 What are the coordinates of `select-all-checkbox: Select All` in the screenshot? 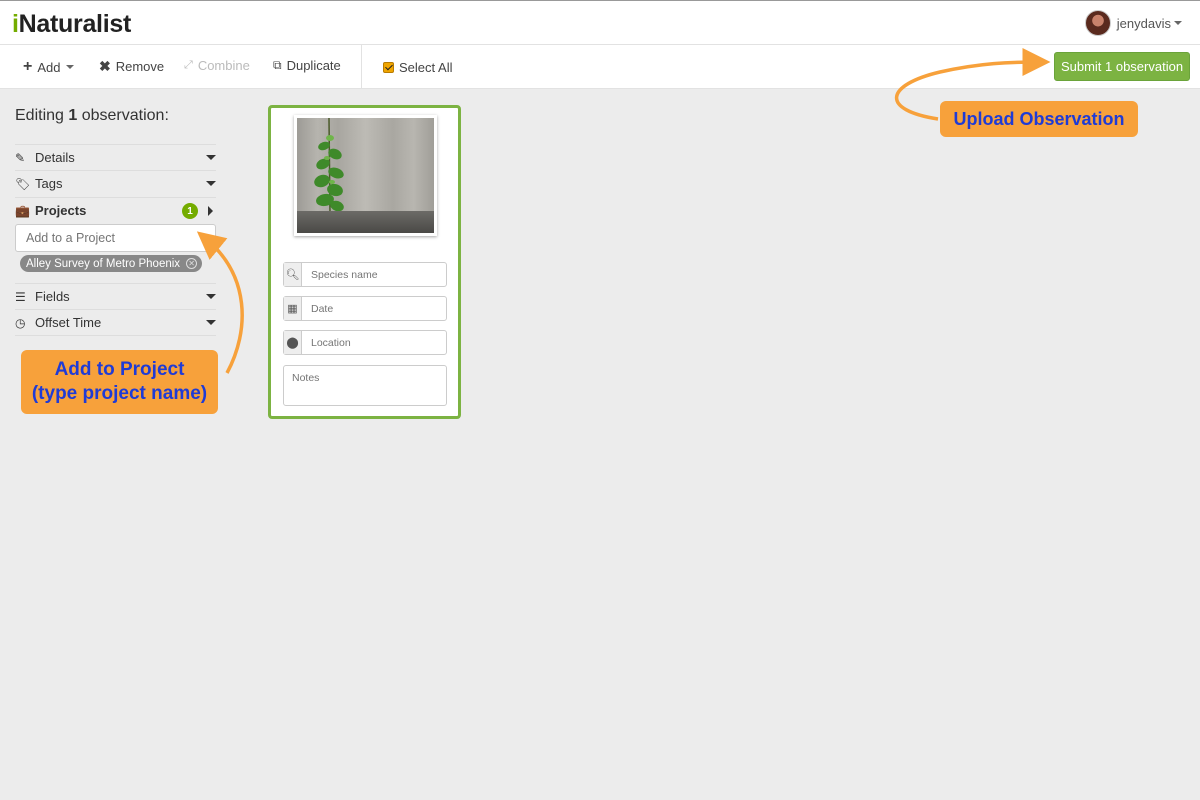 It's located at (417, 67).